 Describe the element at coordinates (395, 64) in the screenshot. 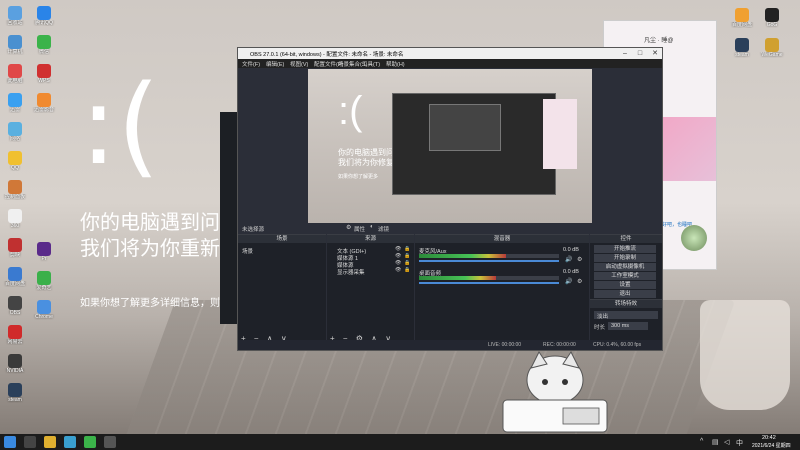

I see `menu-item-6: 帮助(H)` at that location.